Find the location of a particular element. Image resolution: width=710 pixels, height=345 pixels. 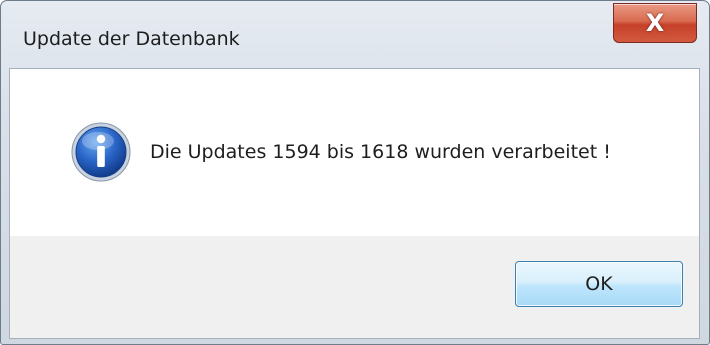

info-icon is located at coordinates (101, 152).